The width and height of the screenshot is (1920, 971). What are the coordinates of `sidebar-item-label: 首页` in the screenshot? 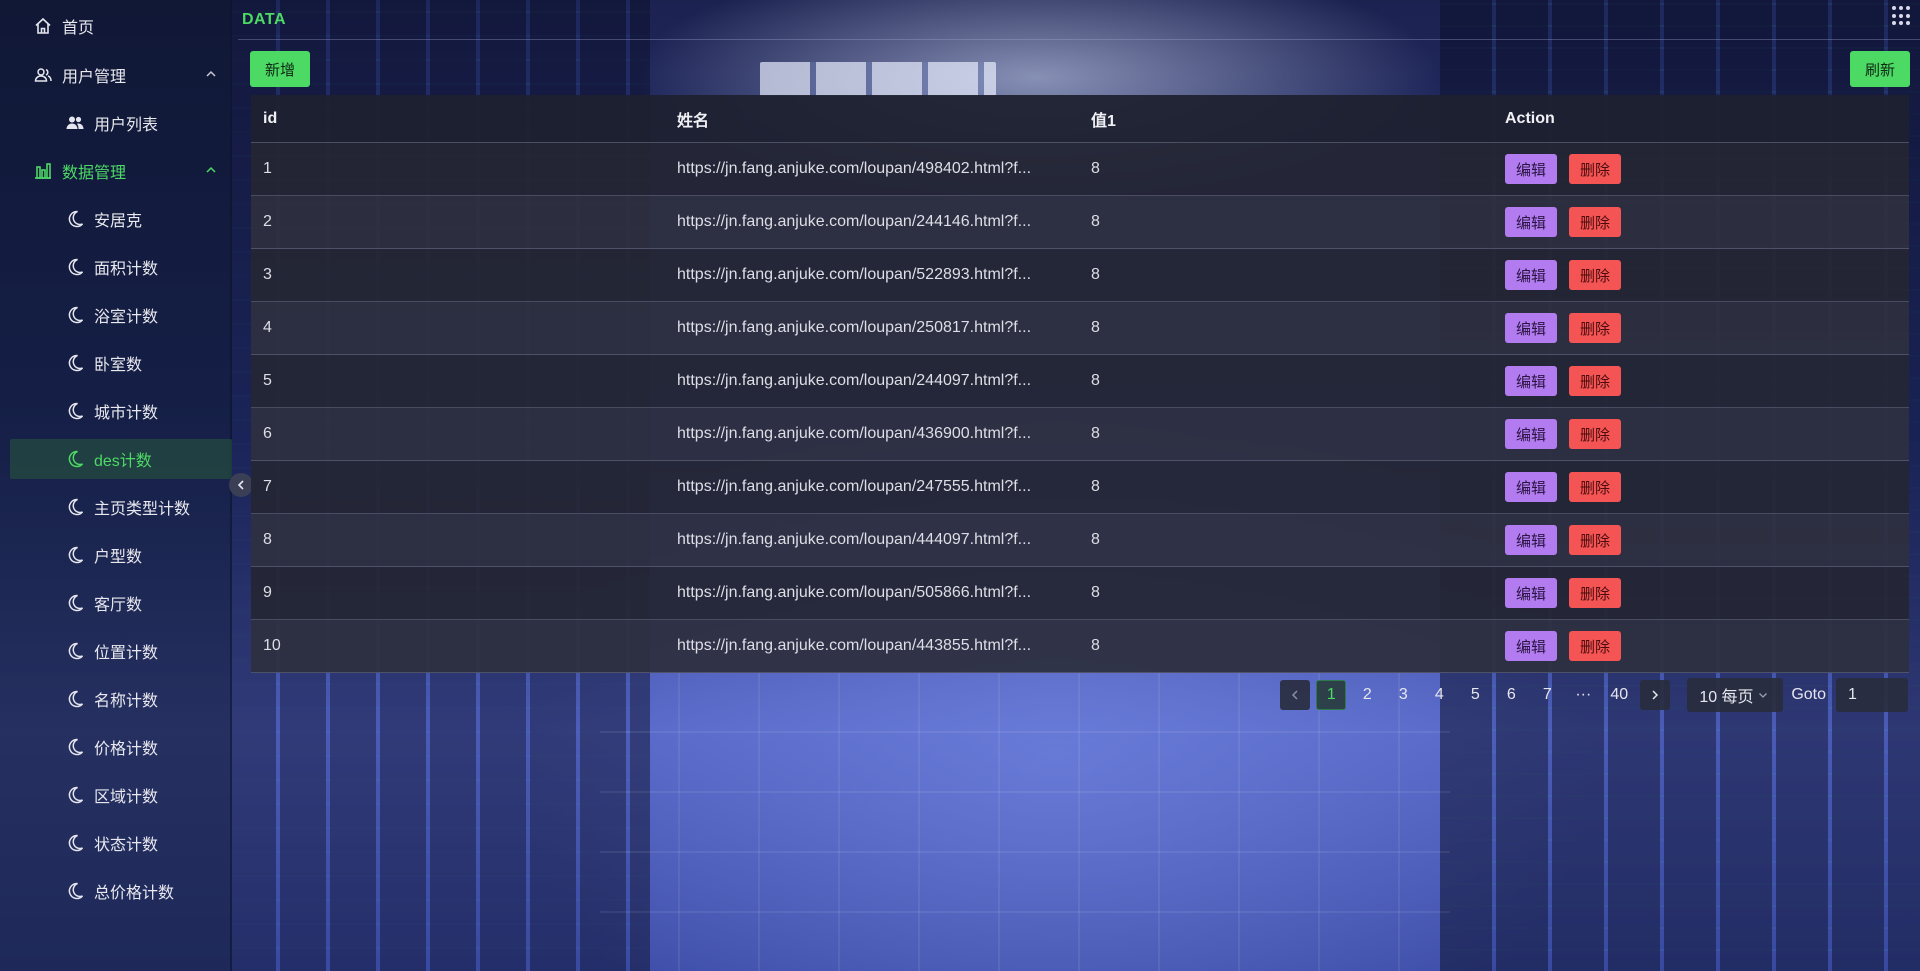 It's located at (78, 28).